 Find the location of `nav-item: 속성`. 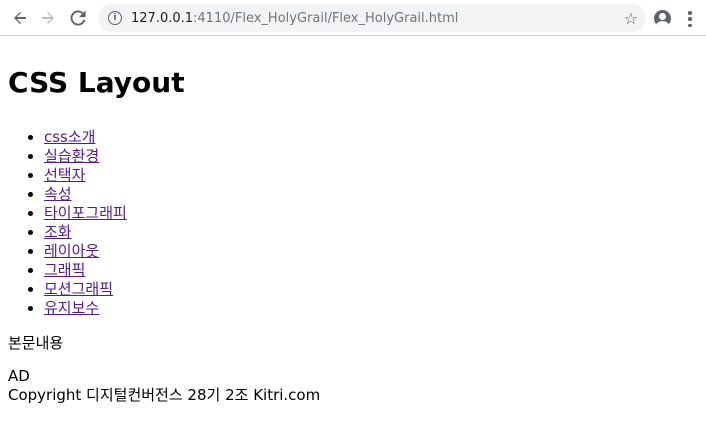

nav-item: 속성 is located at coordinates (371, 194).